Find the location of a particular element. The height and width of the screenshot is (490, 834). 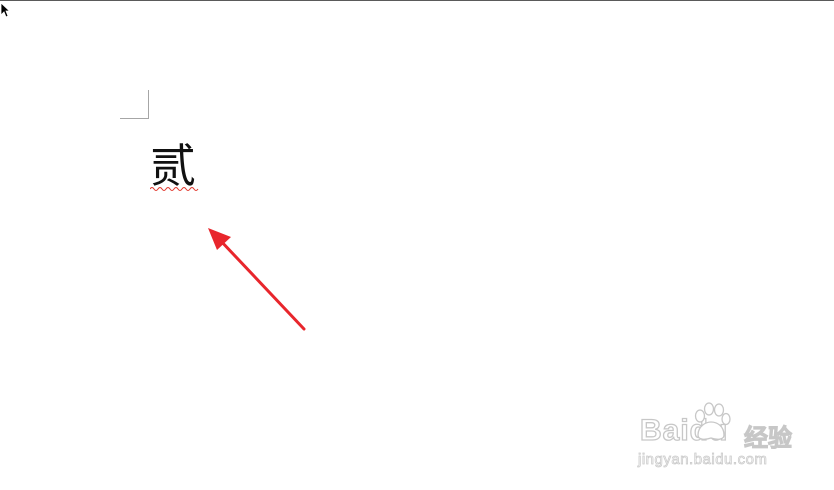

watermark-product: 经验 is located at coordinates (768, 438).